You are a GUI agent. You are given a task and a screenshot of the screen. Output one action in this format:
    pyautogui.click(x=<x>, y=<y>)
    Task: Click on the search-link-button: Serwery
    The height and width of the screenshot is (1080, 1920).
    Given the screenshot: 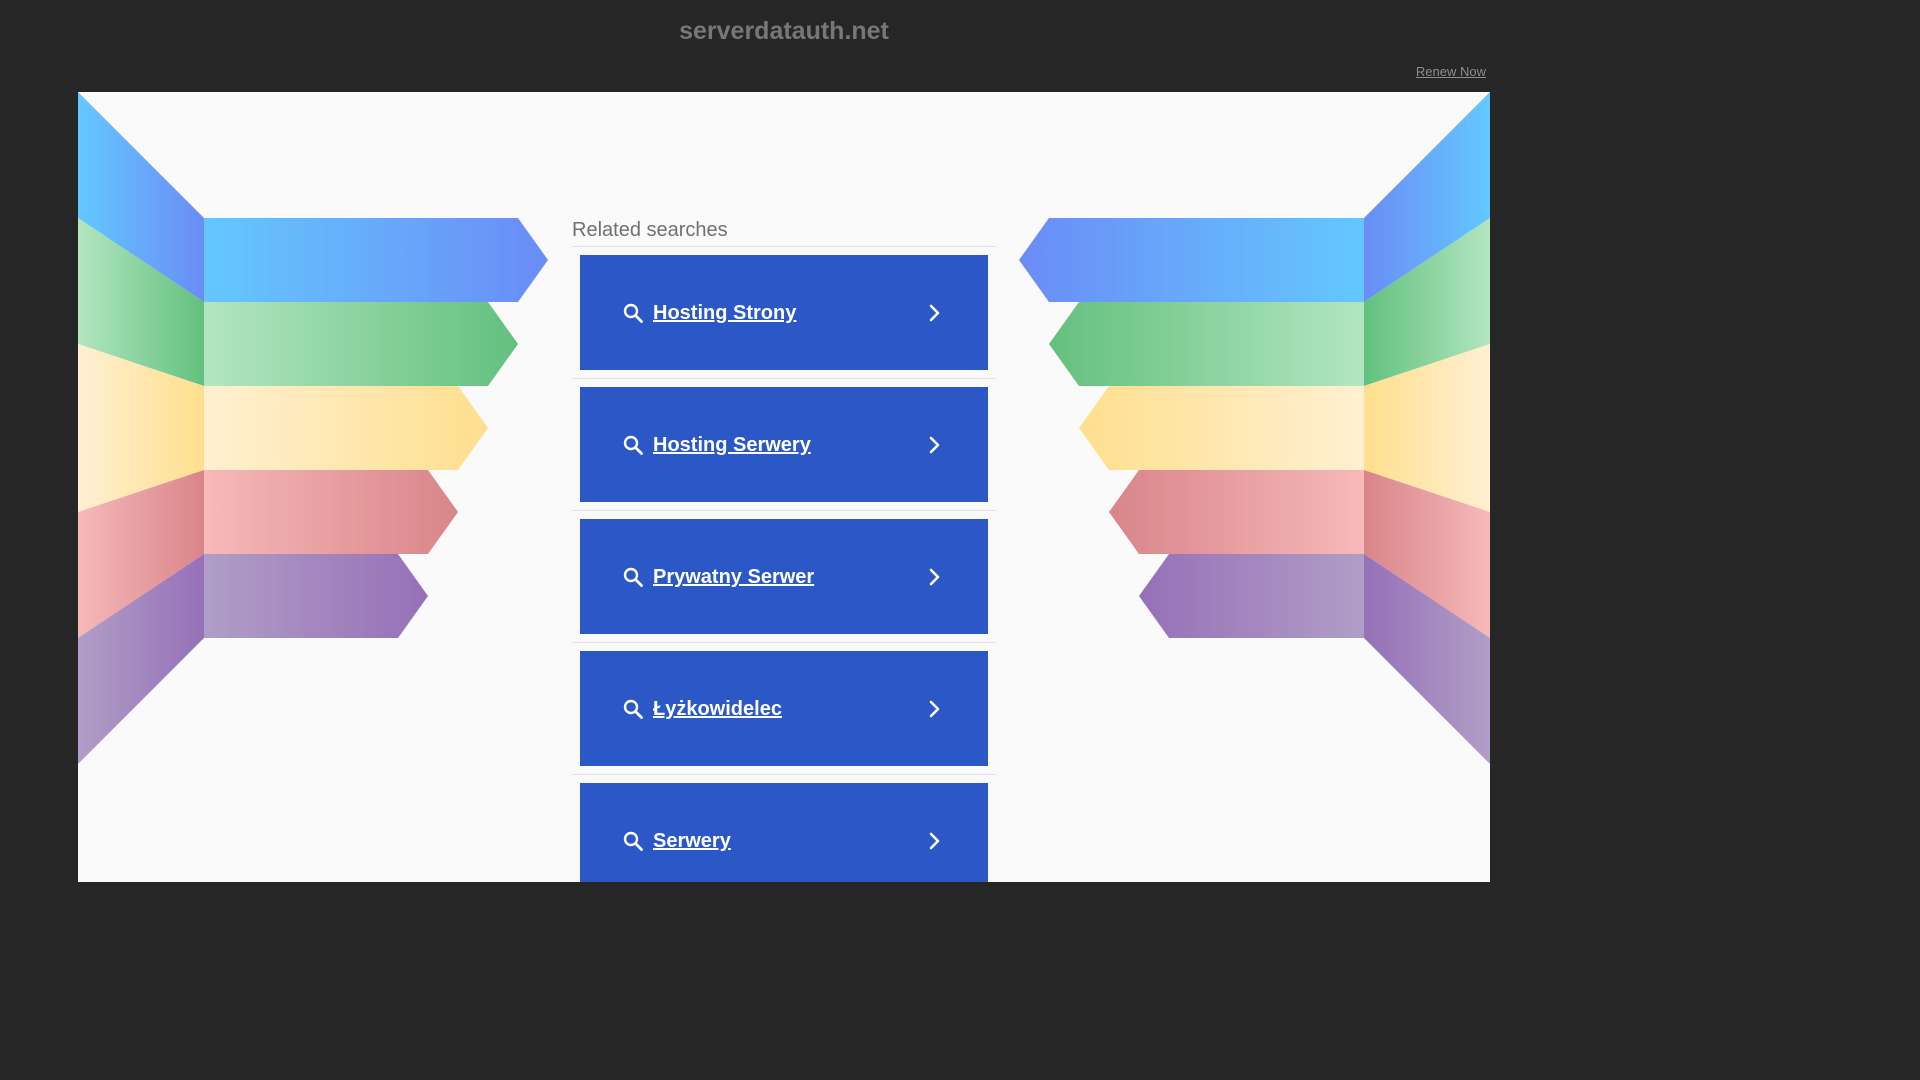 What is the action you would take?
    pyautogui.click(x=784, y=832)
    